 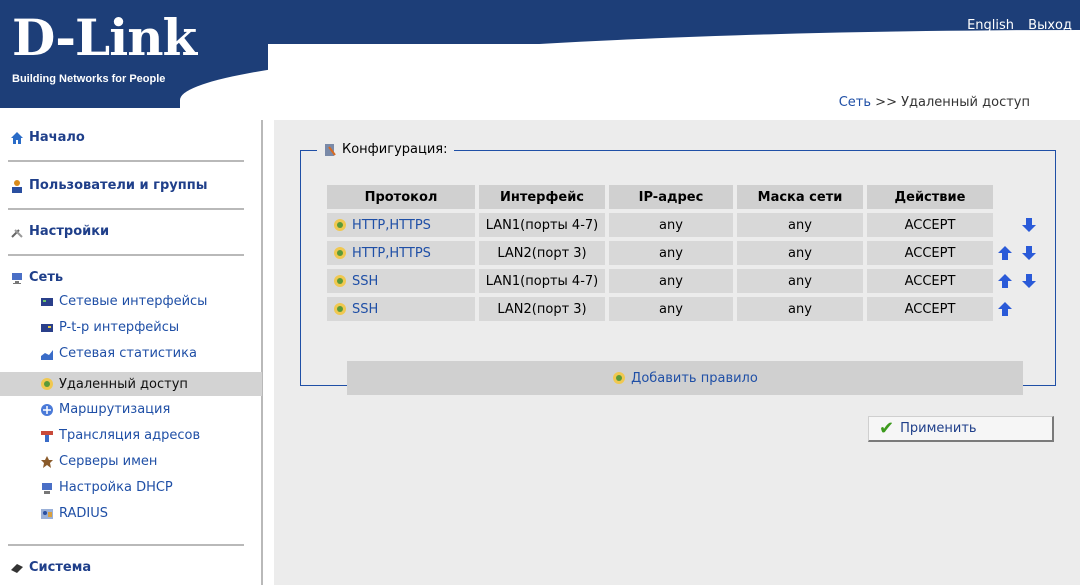 I want to click on nav-network: Сеть, so click(x=127, y=277).